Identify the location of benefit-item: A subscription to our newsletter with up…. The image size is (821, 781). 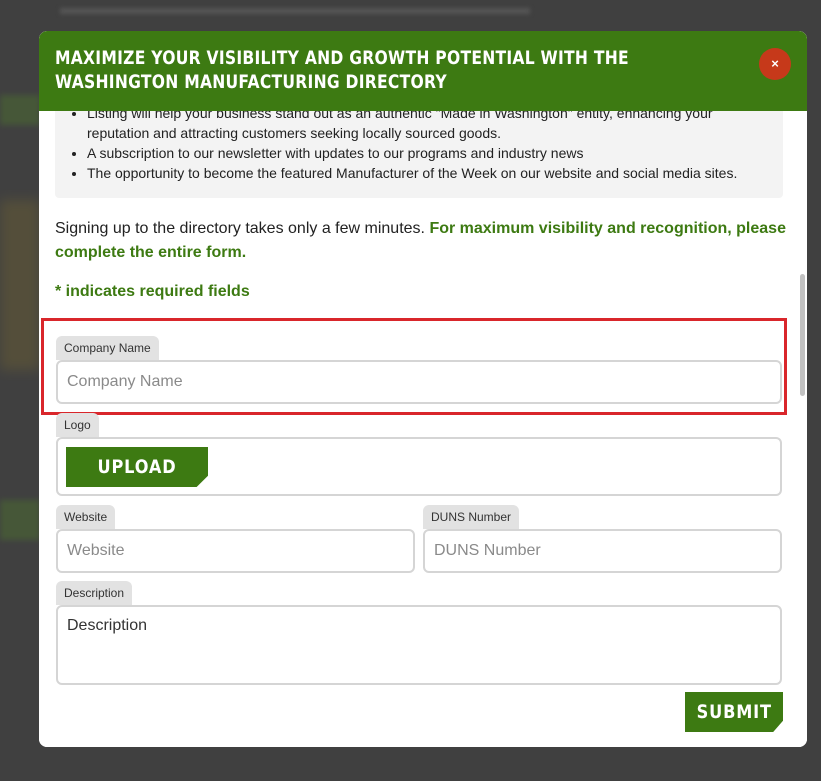
(427, 153).